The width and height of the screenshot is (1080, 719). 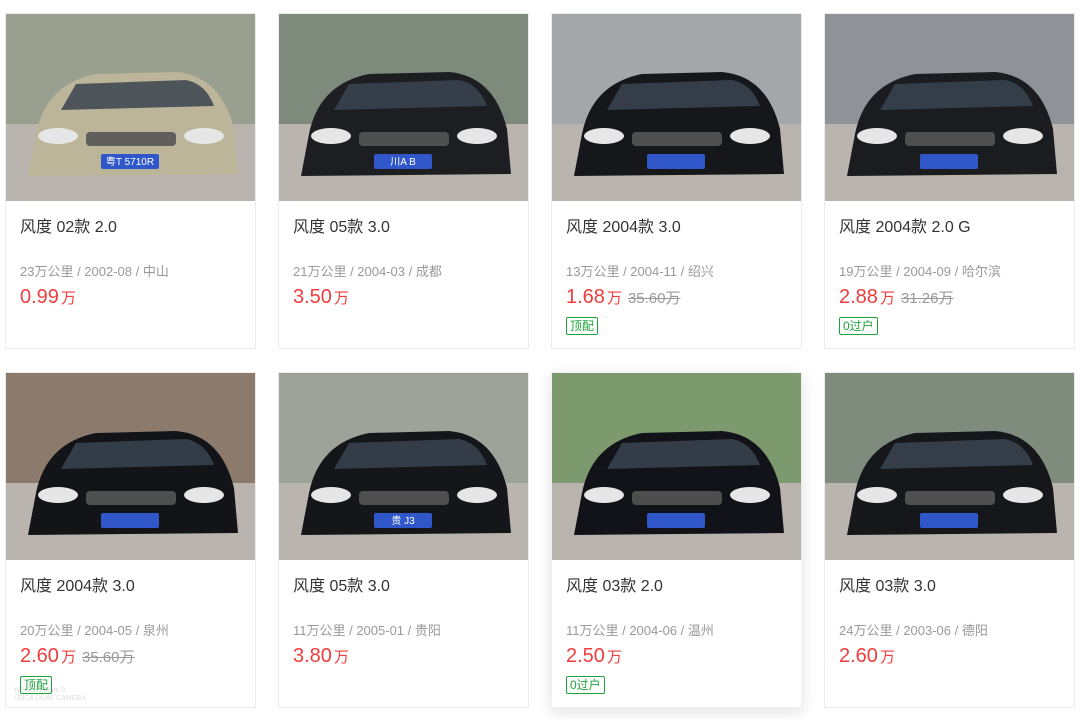 I want to click on price-row: 2.60 万 35.60万, so click(x=77, y=656).